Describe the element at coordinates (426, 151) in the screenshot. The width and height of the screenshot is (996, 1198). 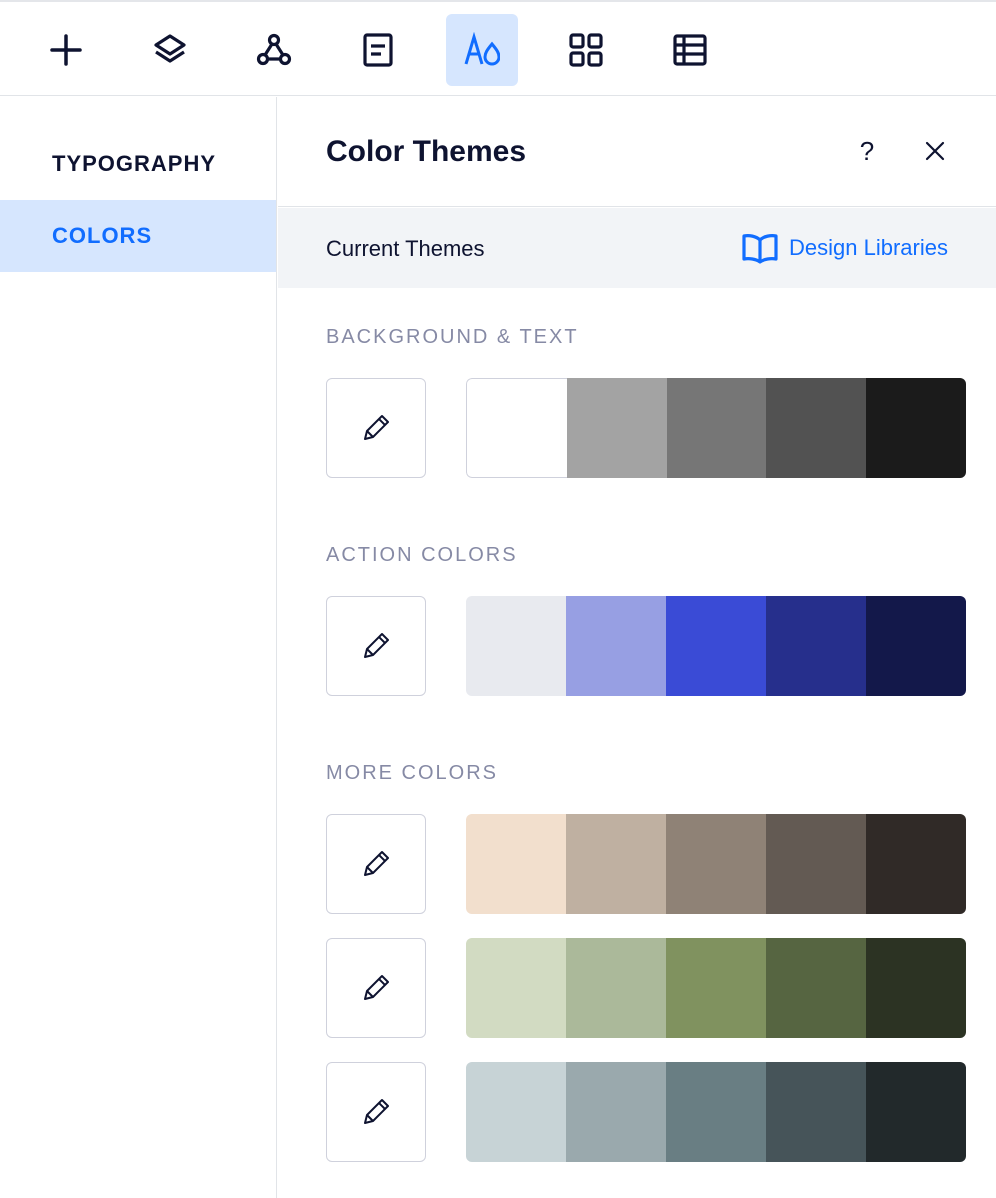
I see `panel-title: Color Themes` at that location.